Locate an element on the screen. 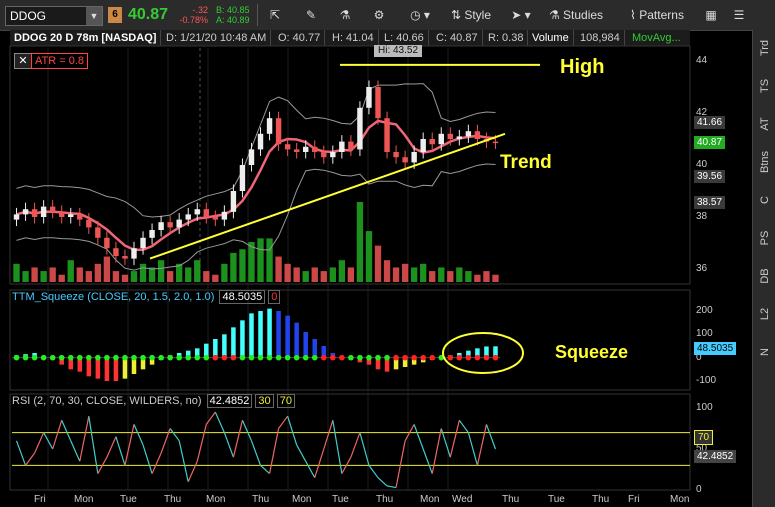  squeeze-pane is located at coordinates (268, 344).